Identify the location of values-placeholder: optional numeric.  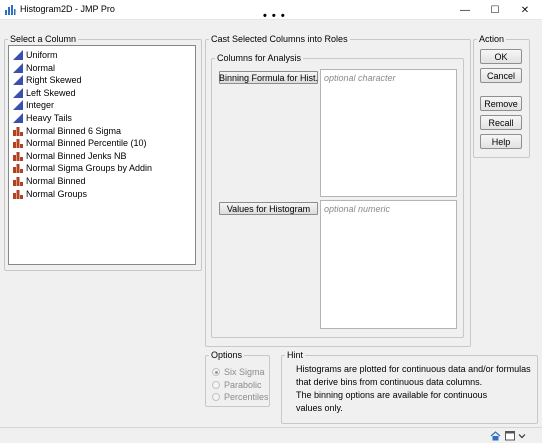
(357, 209).